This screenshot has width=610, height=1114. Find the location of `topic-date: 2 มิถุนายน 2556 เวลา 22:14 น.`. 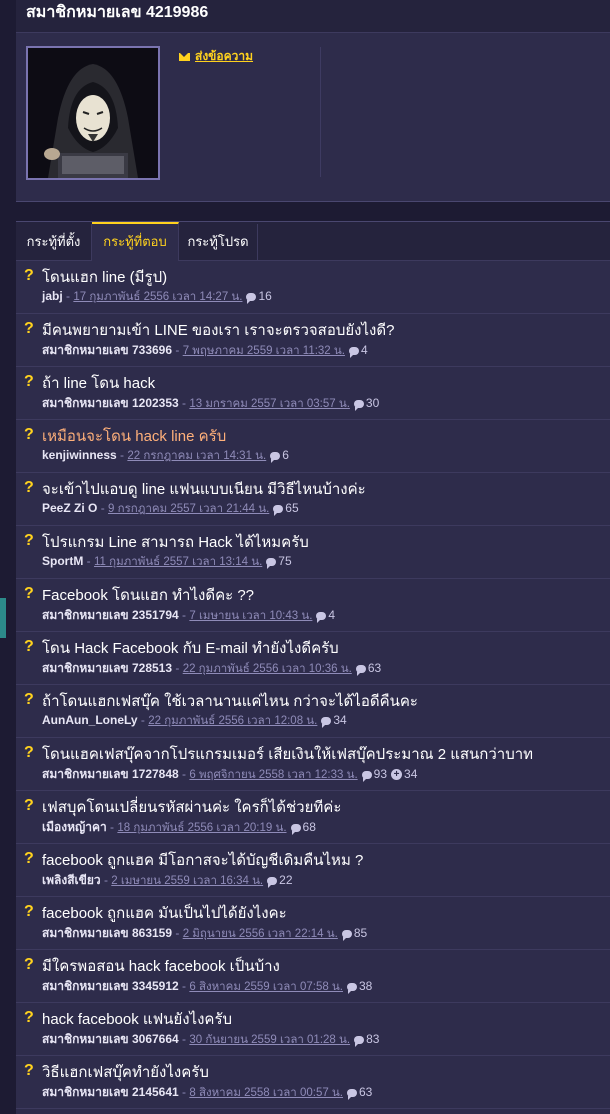

topic-date: 2 มิถุนายน 2556 เวลา 22:14 น. is located at coordinates (260, 934).